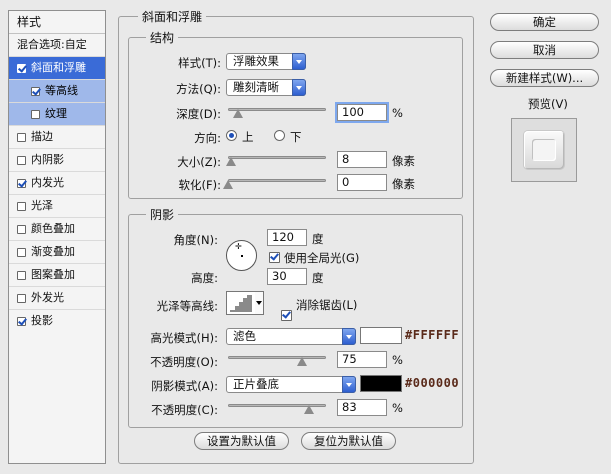 The image size is (611, 474). Describe the element at coordinates (309, 409) in the screenshot. I see `shadow-opacity-thumb` at that location.